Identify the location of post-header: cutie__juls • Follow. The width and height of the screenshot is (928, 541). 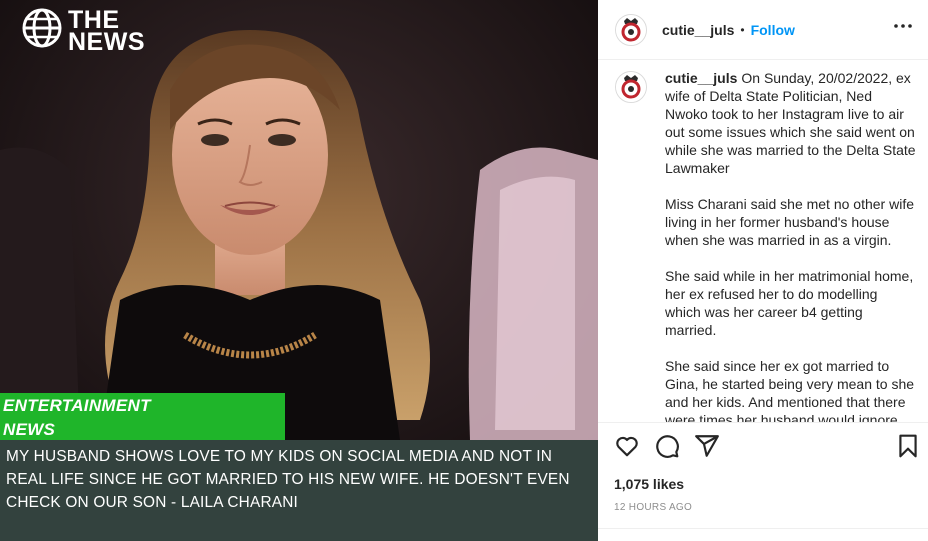
(763, 30).